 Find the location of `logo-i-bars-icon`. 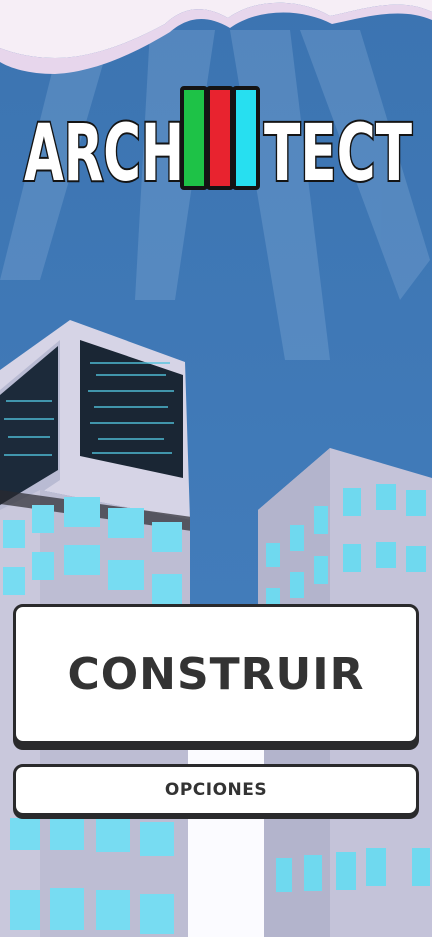

logo-i-bars-icon is located at coordinates (220, 138).